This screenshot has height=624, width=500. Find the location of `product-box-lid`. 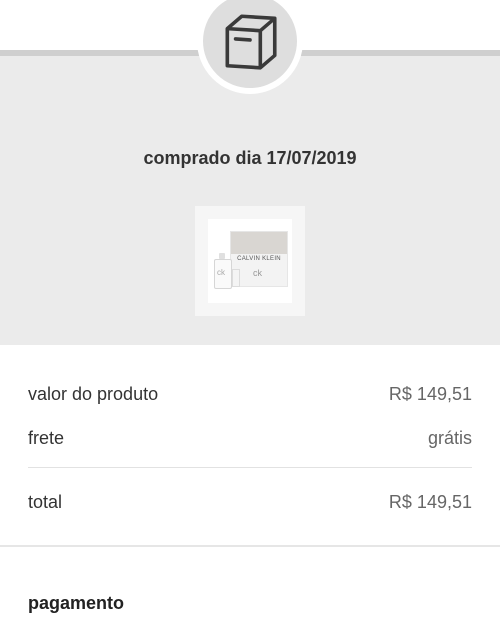

product-box-lid is located at coordinates (259, 243).